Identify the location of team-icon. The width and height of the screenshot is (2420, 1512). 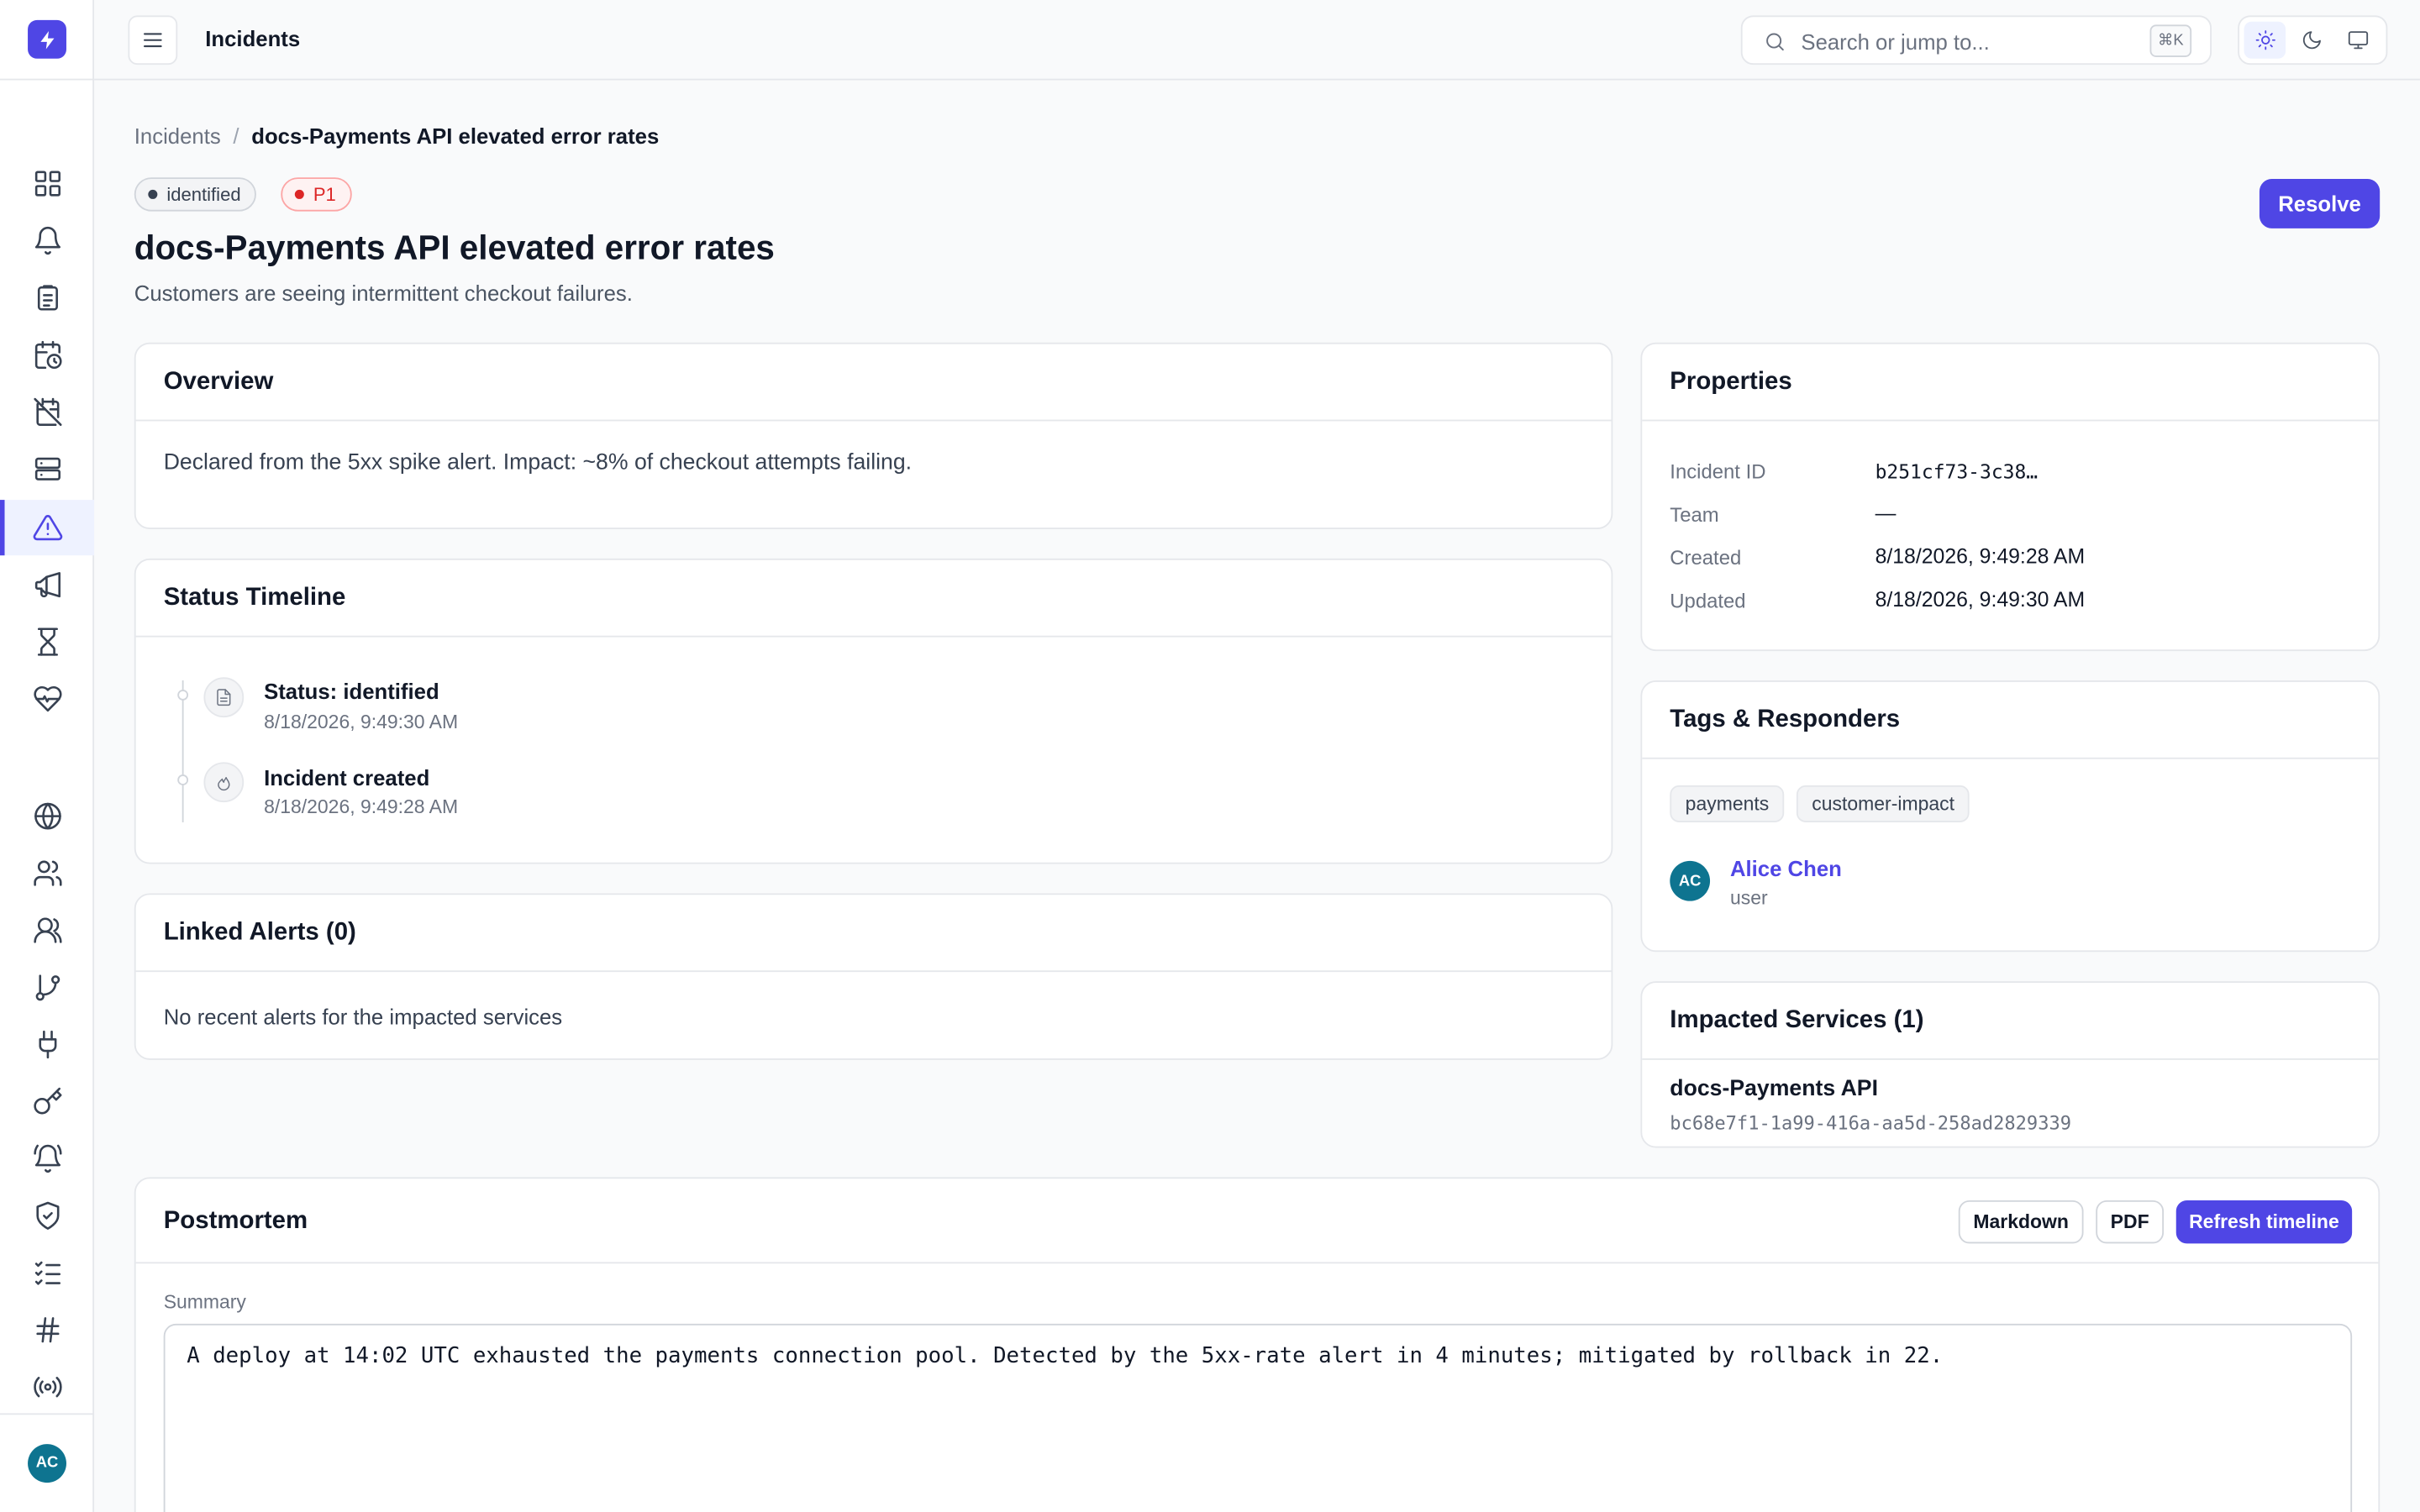
(47, 930).